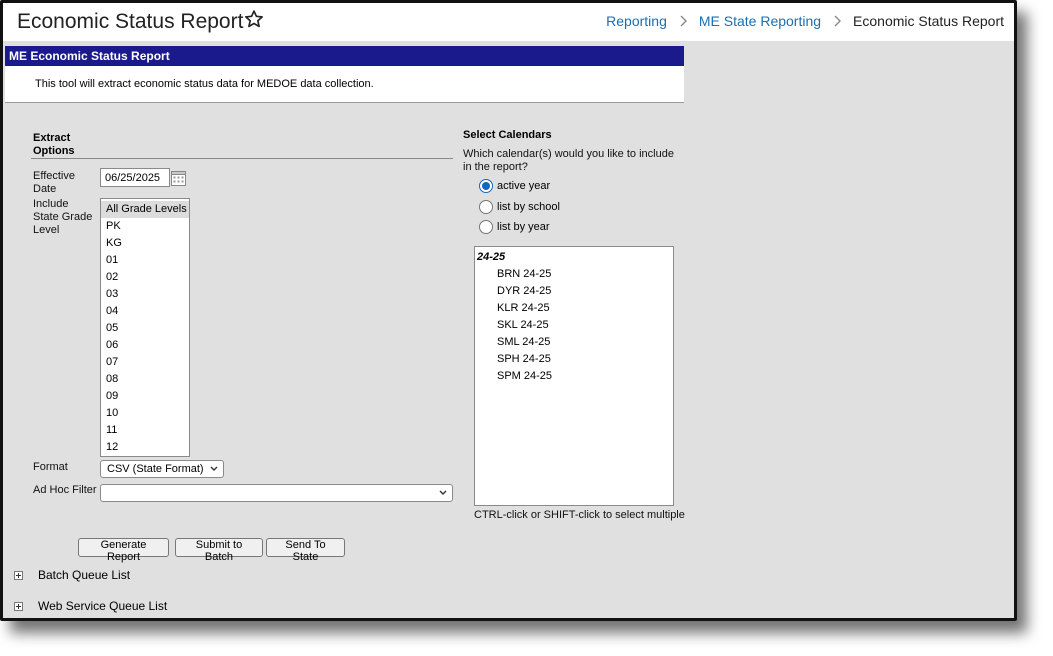 The width and height of the screenshot is (1053, 656). Describe the element at coordinates (507, 135) in the screenshot. I see `select-calendars-title: Select Calendars` at that location.